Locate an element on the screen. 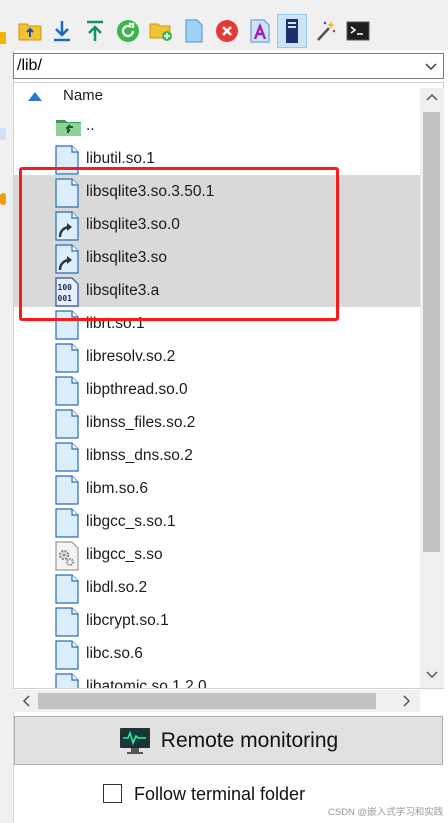 The width and height of the screenshot is (448, 823). rename-button is located at coordinates (260, 31).